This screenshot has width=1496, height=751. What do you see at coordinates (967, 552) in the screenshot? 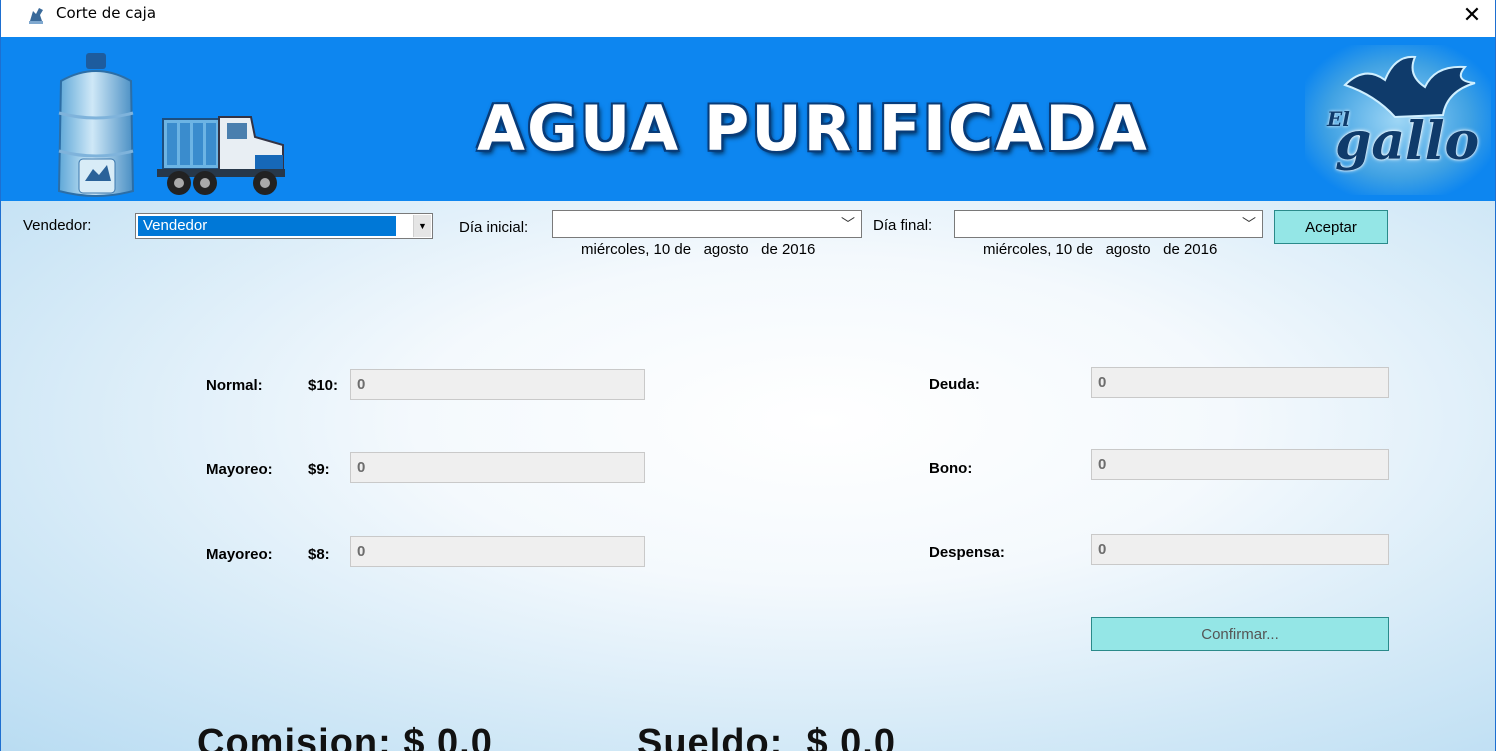
I see `despensa-label: Despensa:` at bounding box center [967, 552].